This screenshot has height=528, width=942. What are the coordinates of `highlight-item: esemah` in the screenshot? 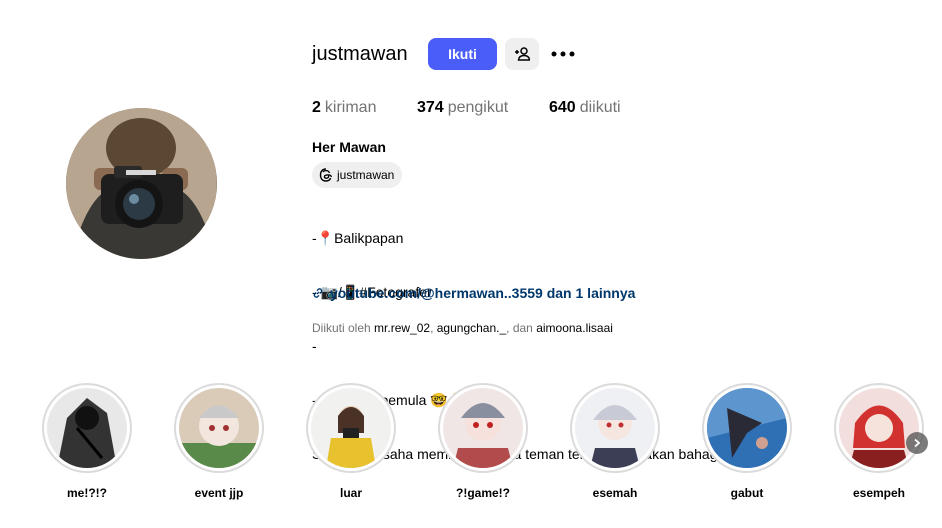 It's located at (615, 442).